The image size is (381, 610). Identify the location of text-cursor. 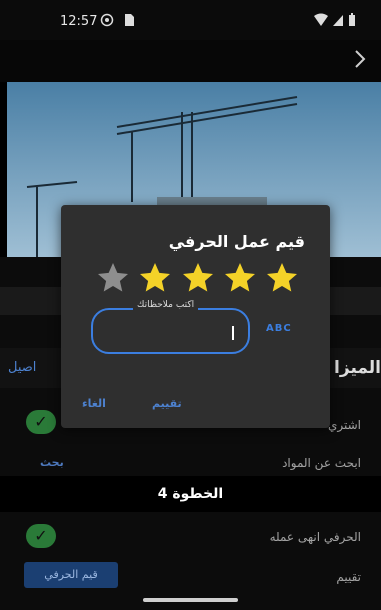
(233, 333).